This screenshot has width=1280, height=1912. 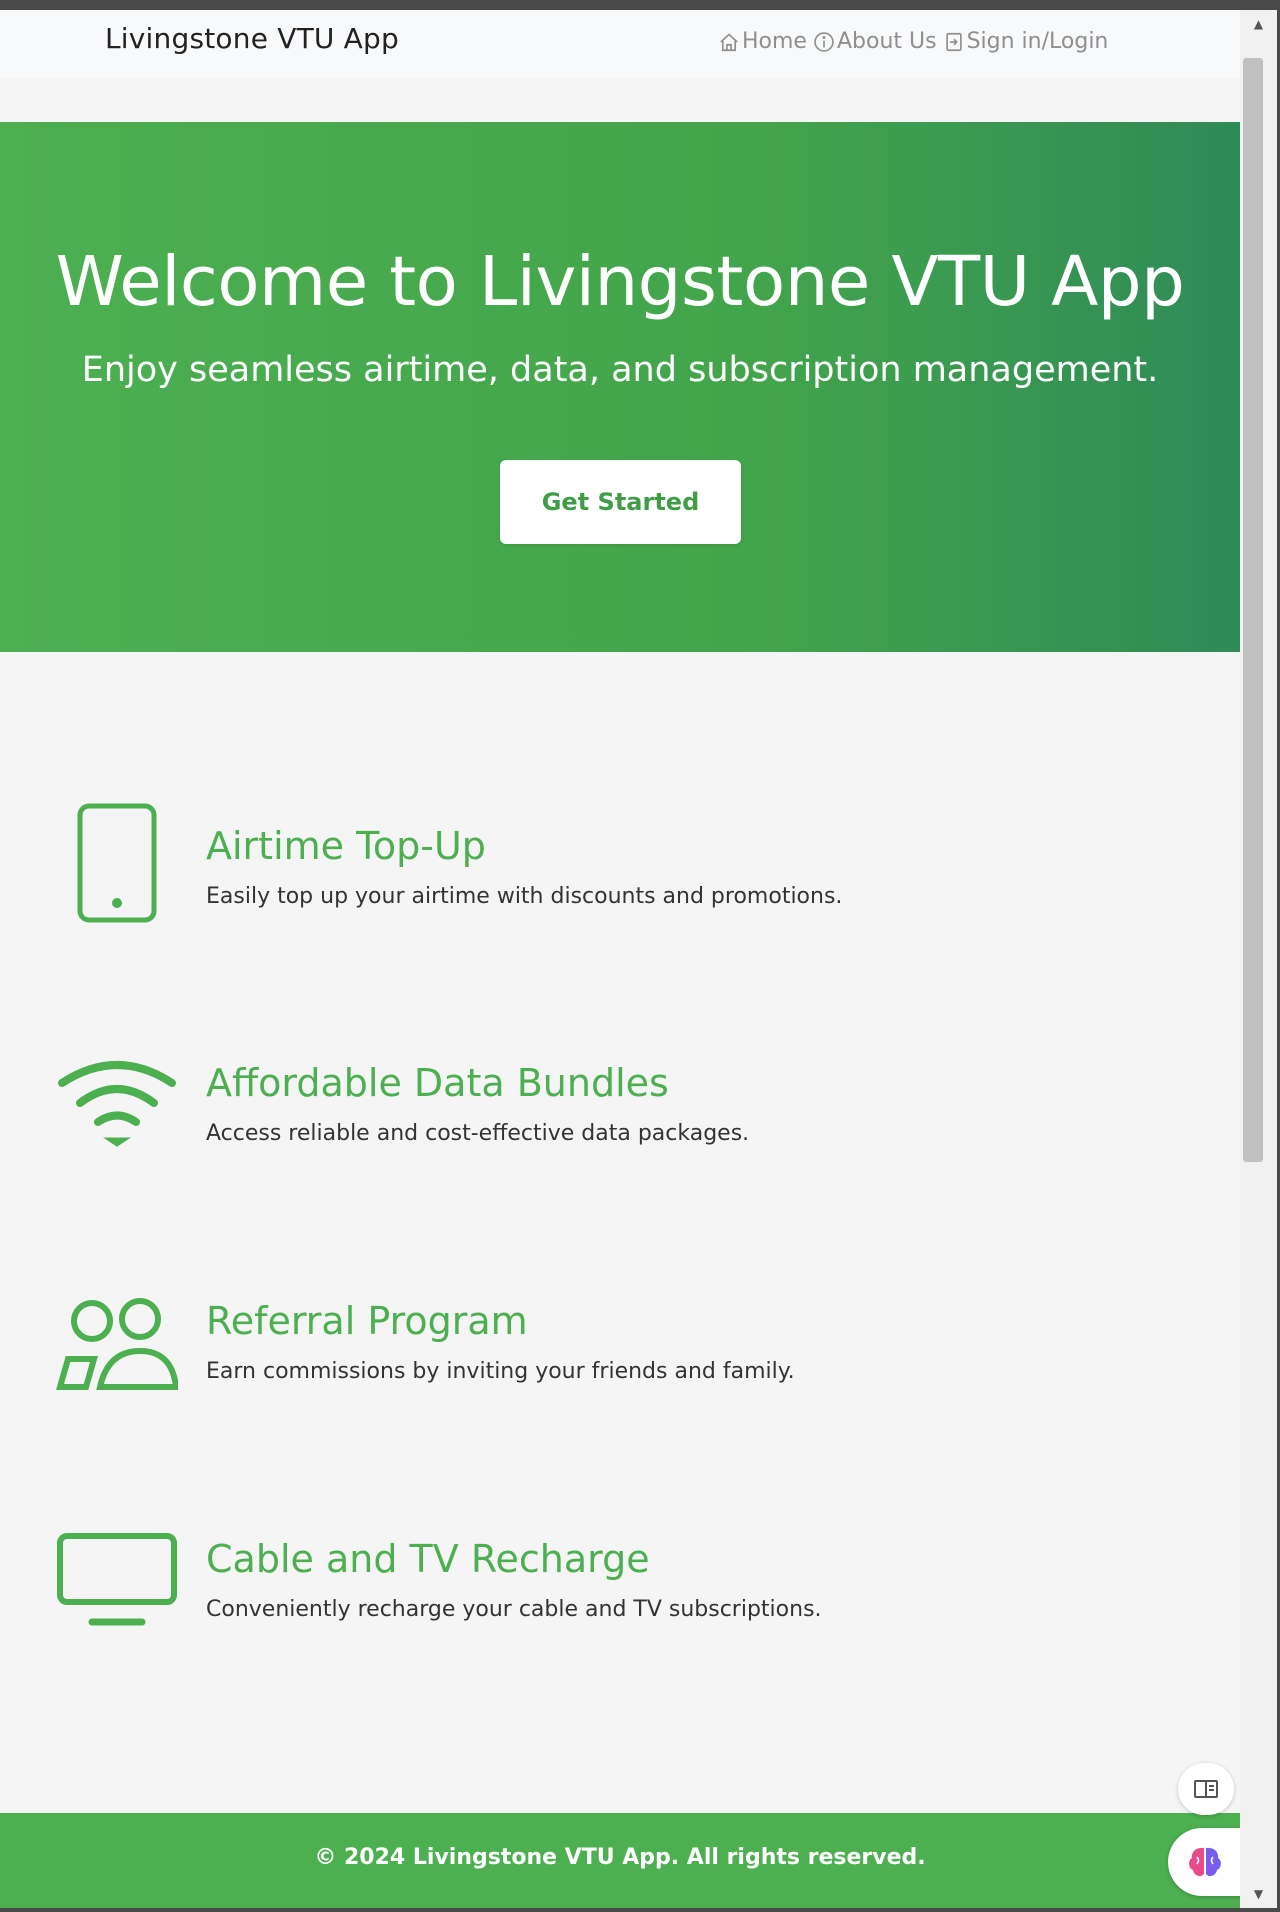 I want to click on scroll-down-arrow: ▼, so click(x=1258, y=1894).